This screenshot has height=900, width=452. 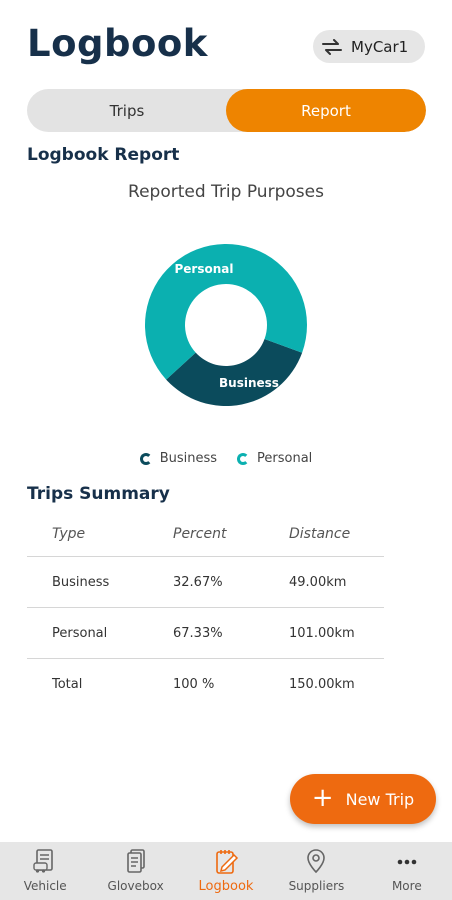 I want to click on bottom-nav: Vehicle Glovebox Logbook Suppliers More, so click(x=226, y=871).